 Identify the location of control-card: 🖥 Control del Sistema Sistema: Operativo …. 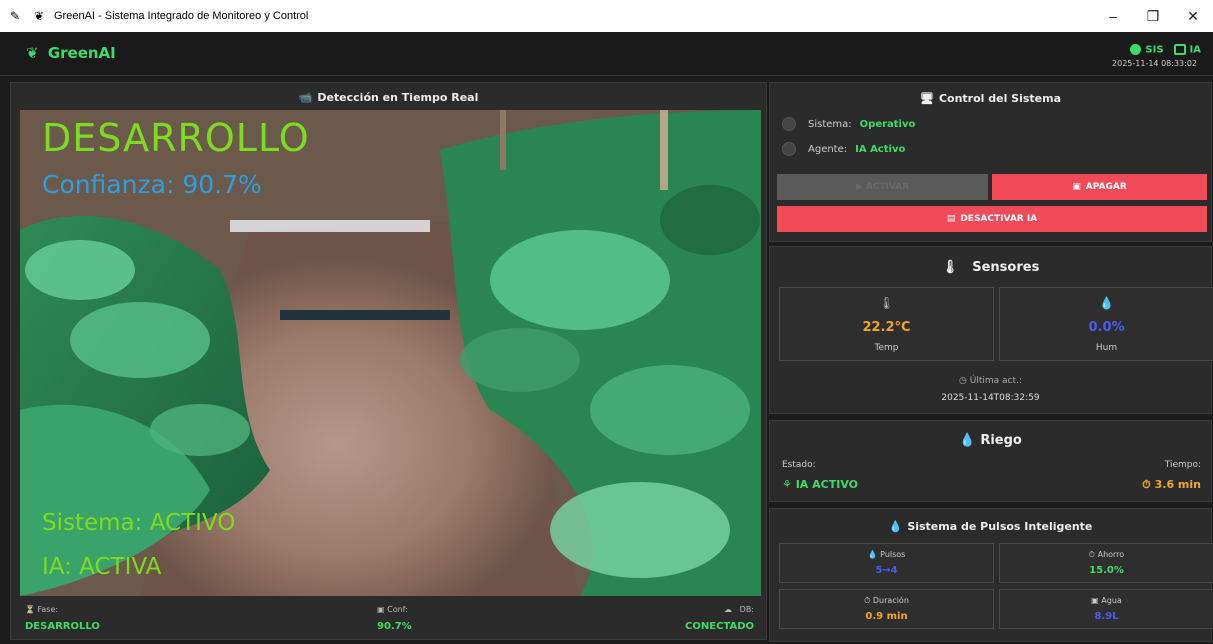
(990, 162).